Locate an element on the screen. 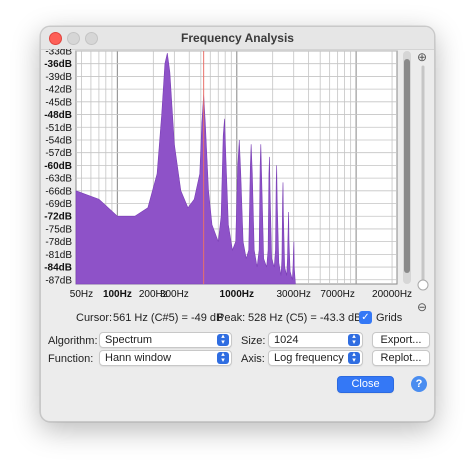 Image resolution: width=474 pixels, height=475 pixels. function-select: Hann window ▴ ▾ is located at coordinates (165, 358).